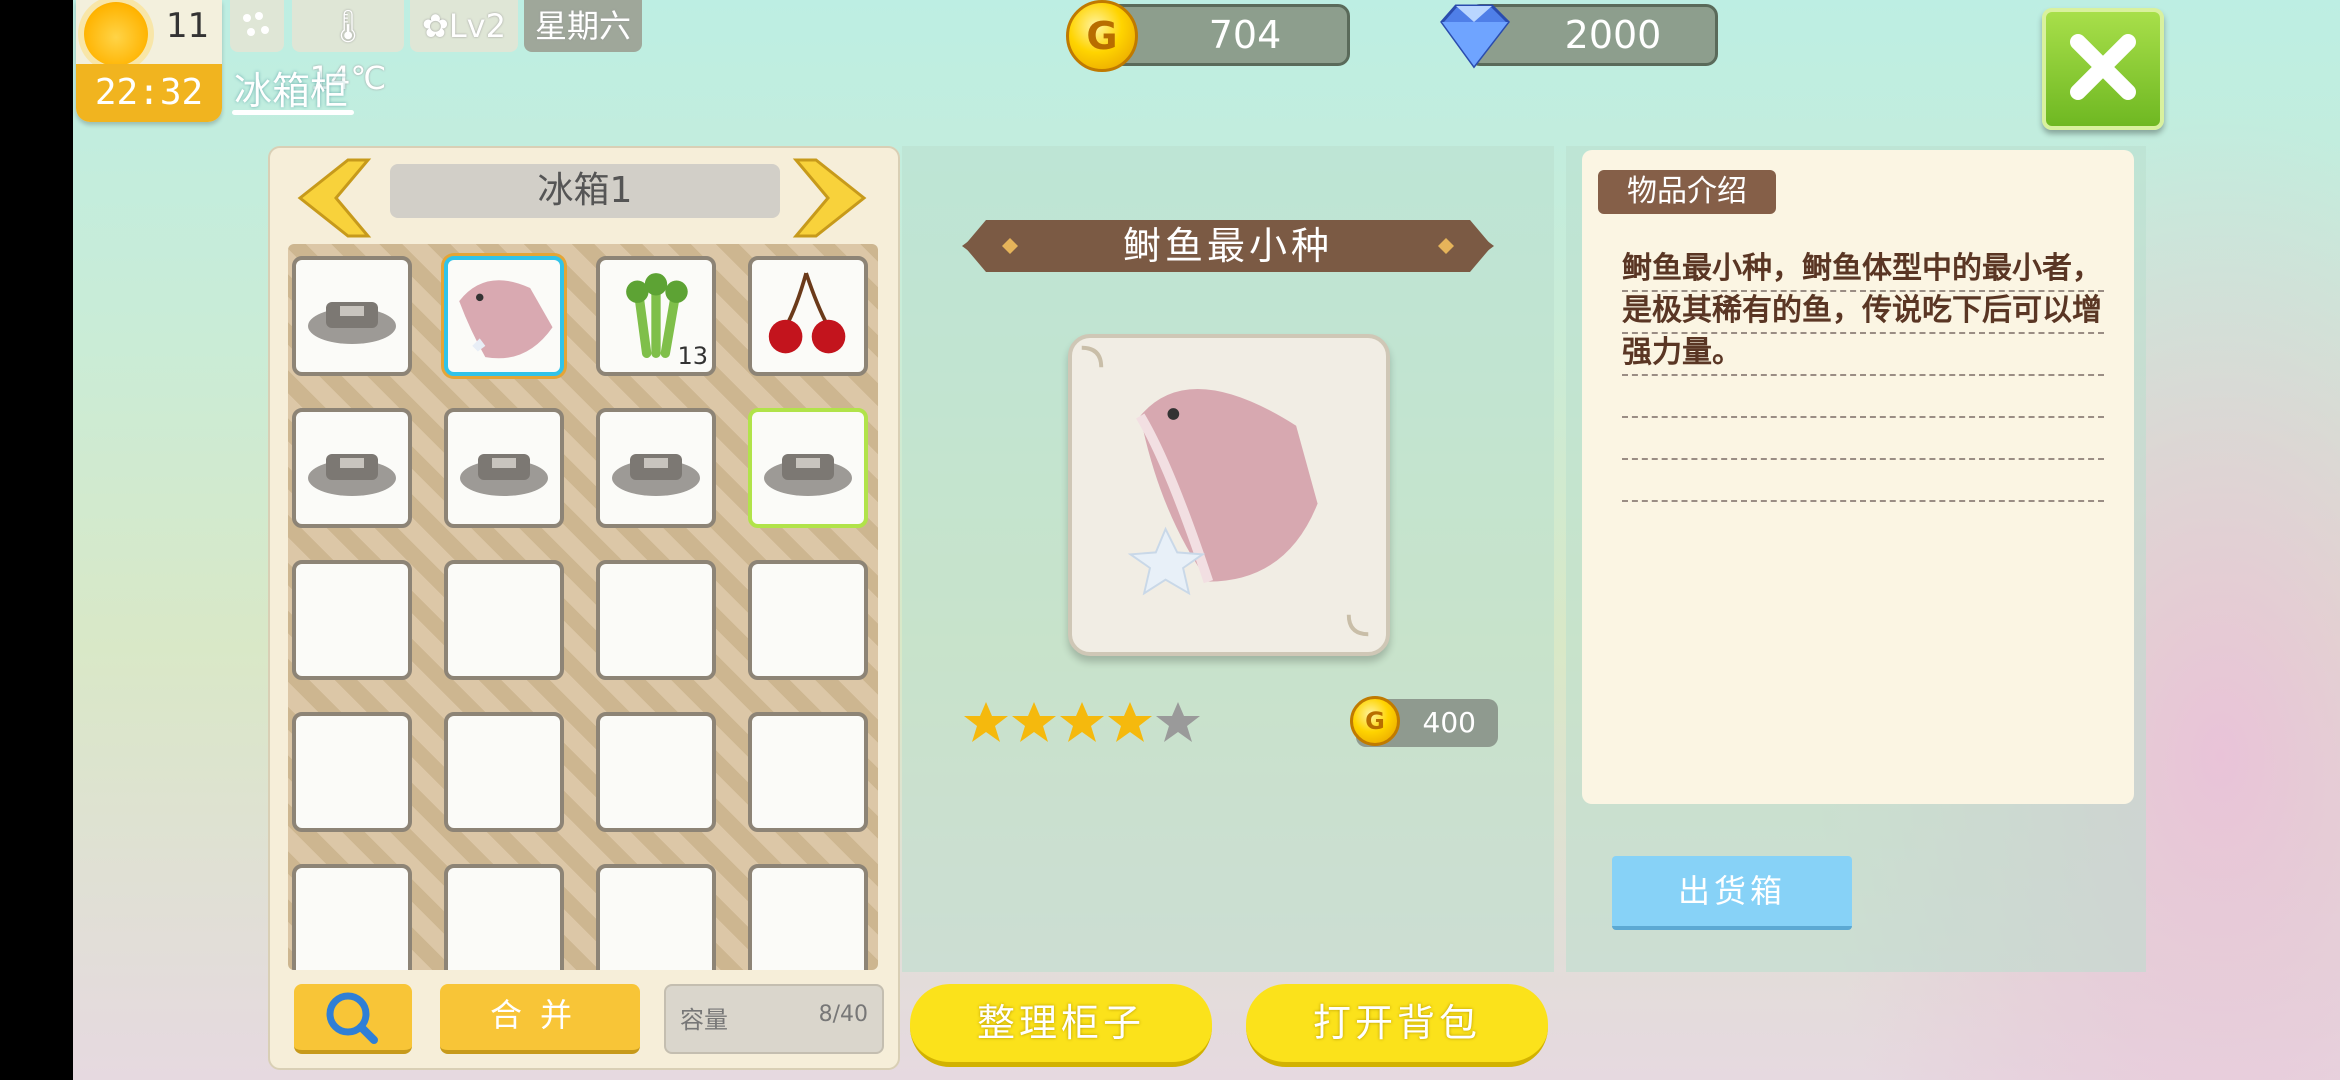  I want to click on thermometer-icon: 🌡, so click(348, 26).